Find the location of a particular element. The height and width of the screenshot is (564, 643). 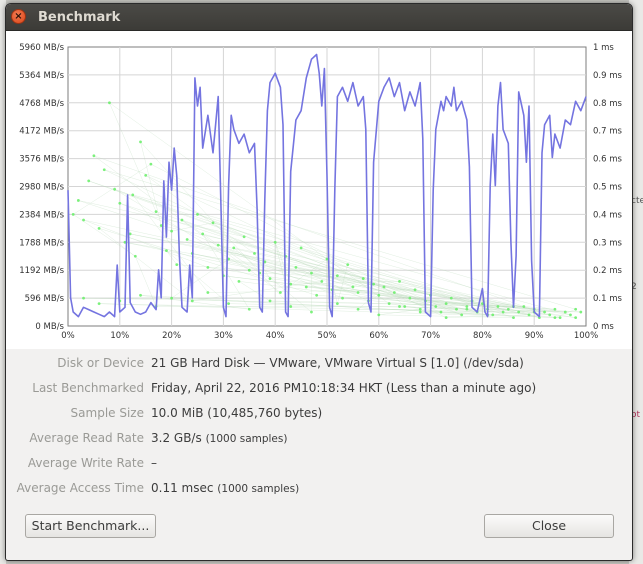

y-right-tick-label: 0.4 ms is located at coordinates (607, 215).